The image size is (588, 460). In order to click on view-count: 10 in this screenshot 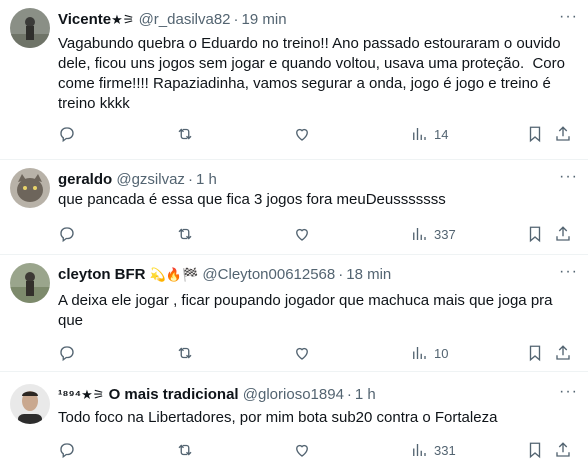, I will do `click(441, 353)`.